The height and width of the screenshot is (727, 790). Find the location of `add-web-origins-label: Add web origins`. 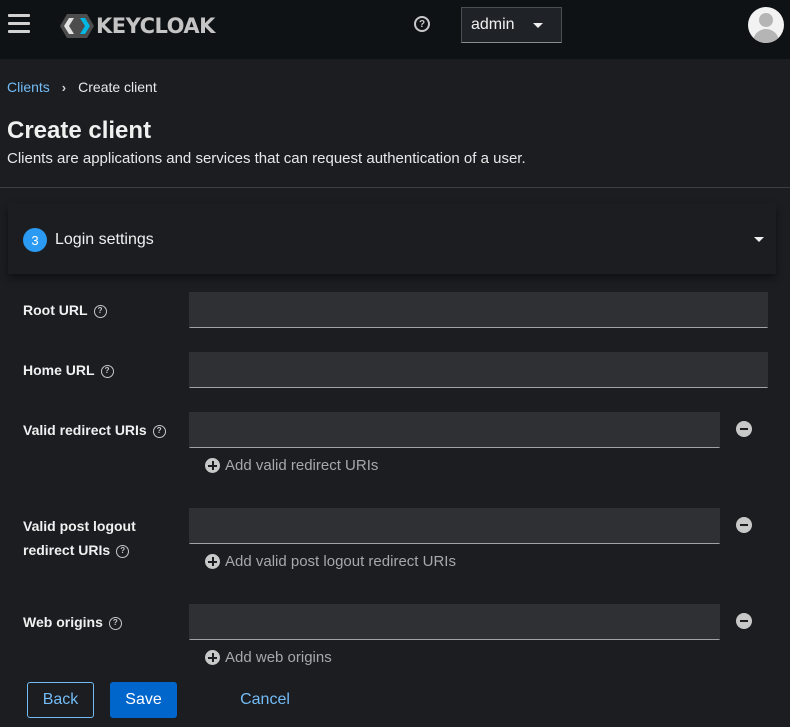

add-web-origins-label: Add web origins is located at coordinates (278, 657).